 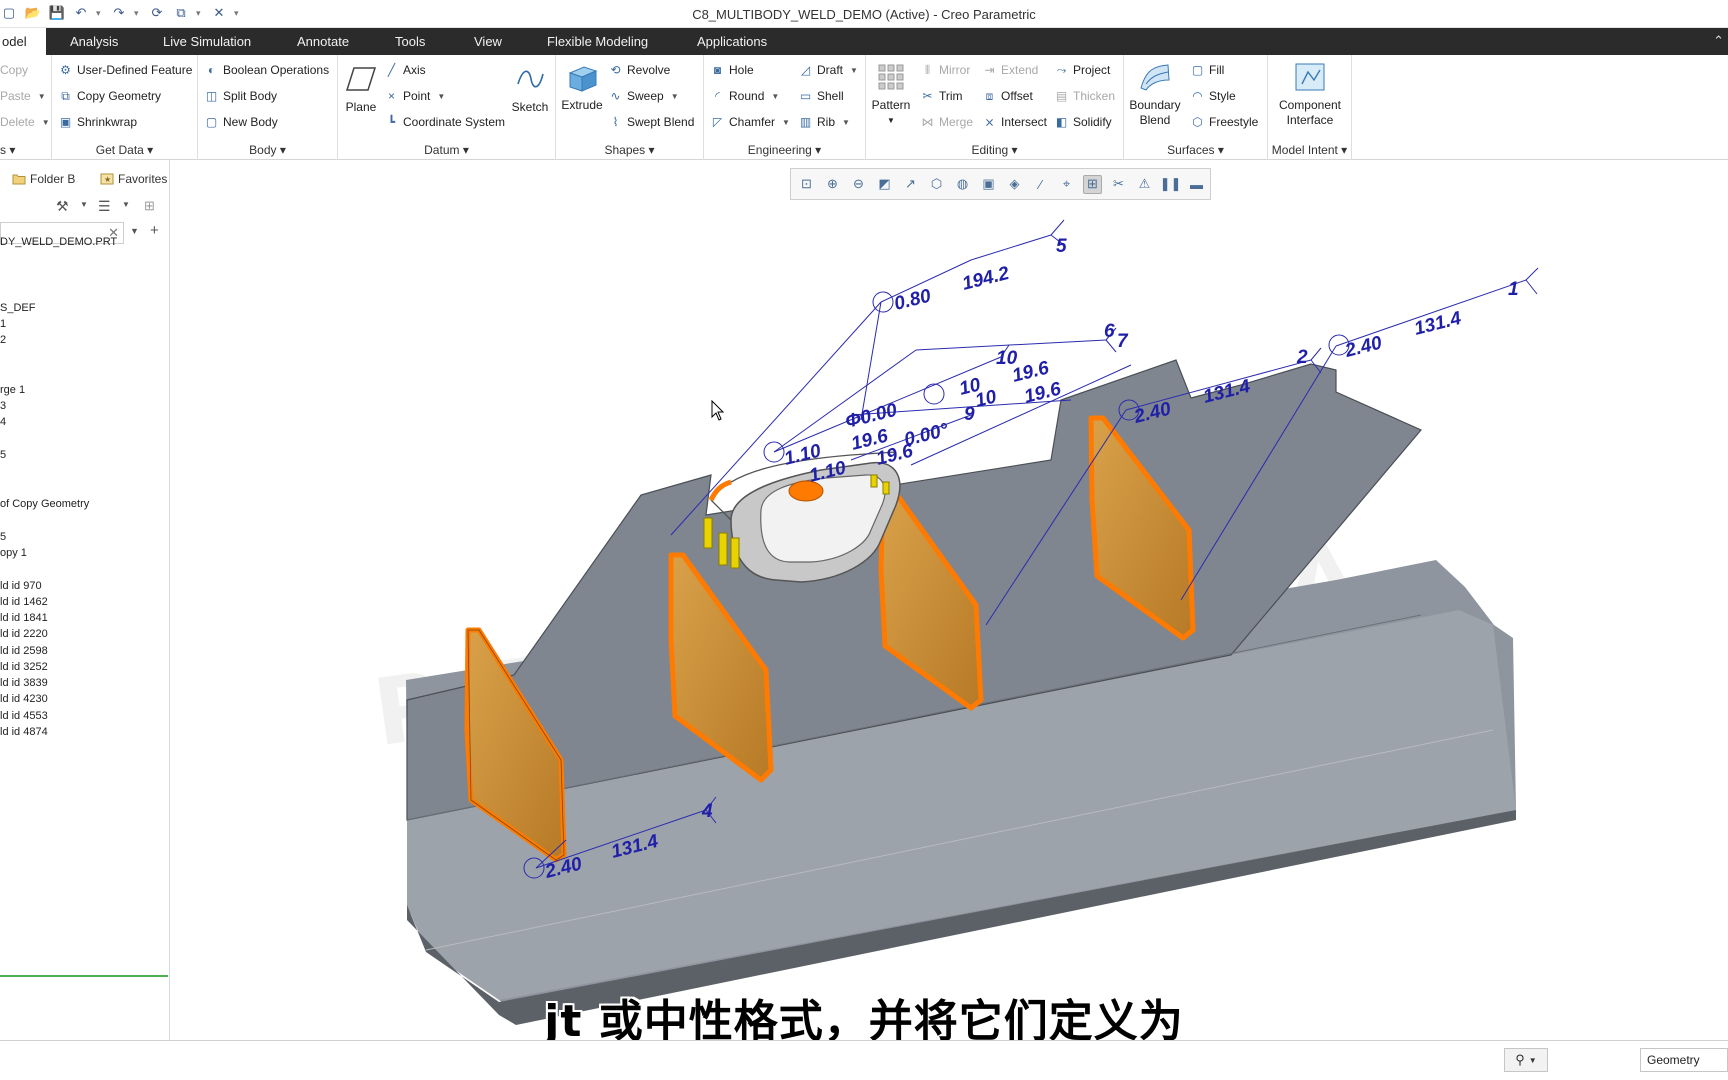 What do you see at coordinates (94, 41) in the screenshot?
I see `tab-analysis: Analysis` at bounding box center [94, 41].